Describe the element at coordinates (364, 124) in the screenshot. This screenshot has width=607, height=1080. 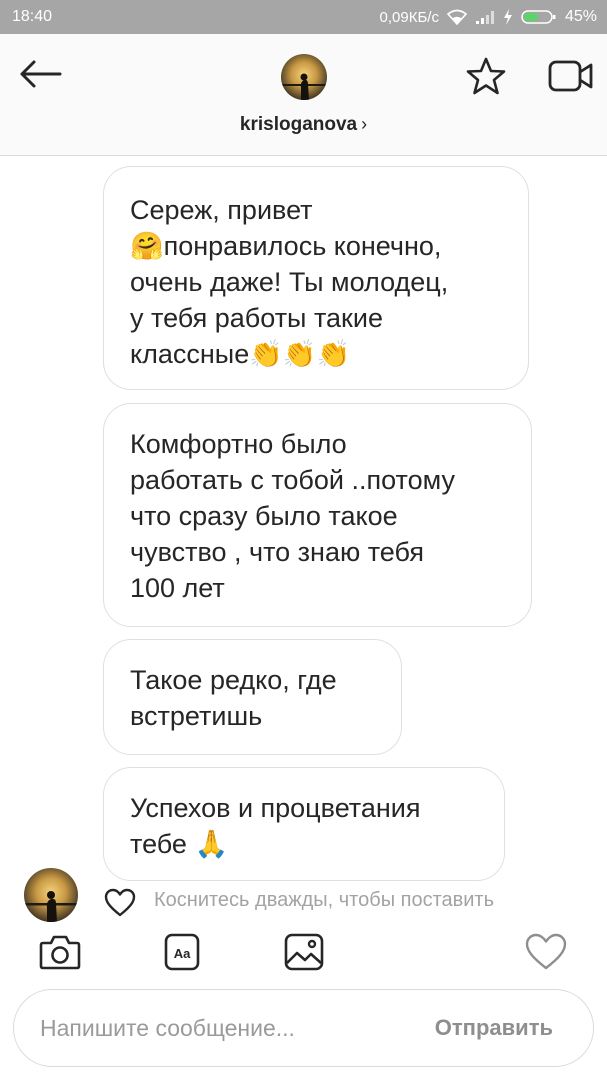
I see `chevron-right-icon: ›` at that location.